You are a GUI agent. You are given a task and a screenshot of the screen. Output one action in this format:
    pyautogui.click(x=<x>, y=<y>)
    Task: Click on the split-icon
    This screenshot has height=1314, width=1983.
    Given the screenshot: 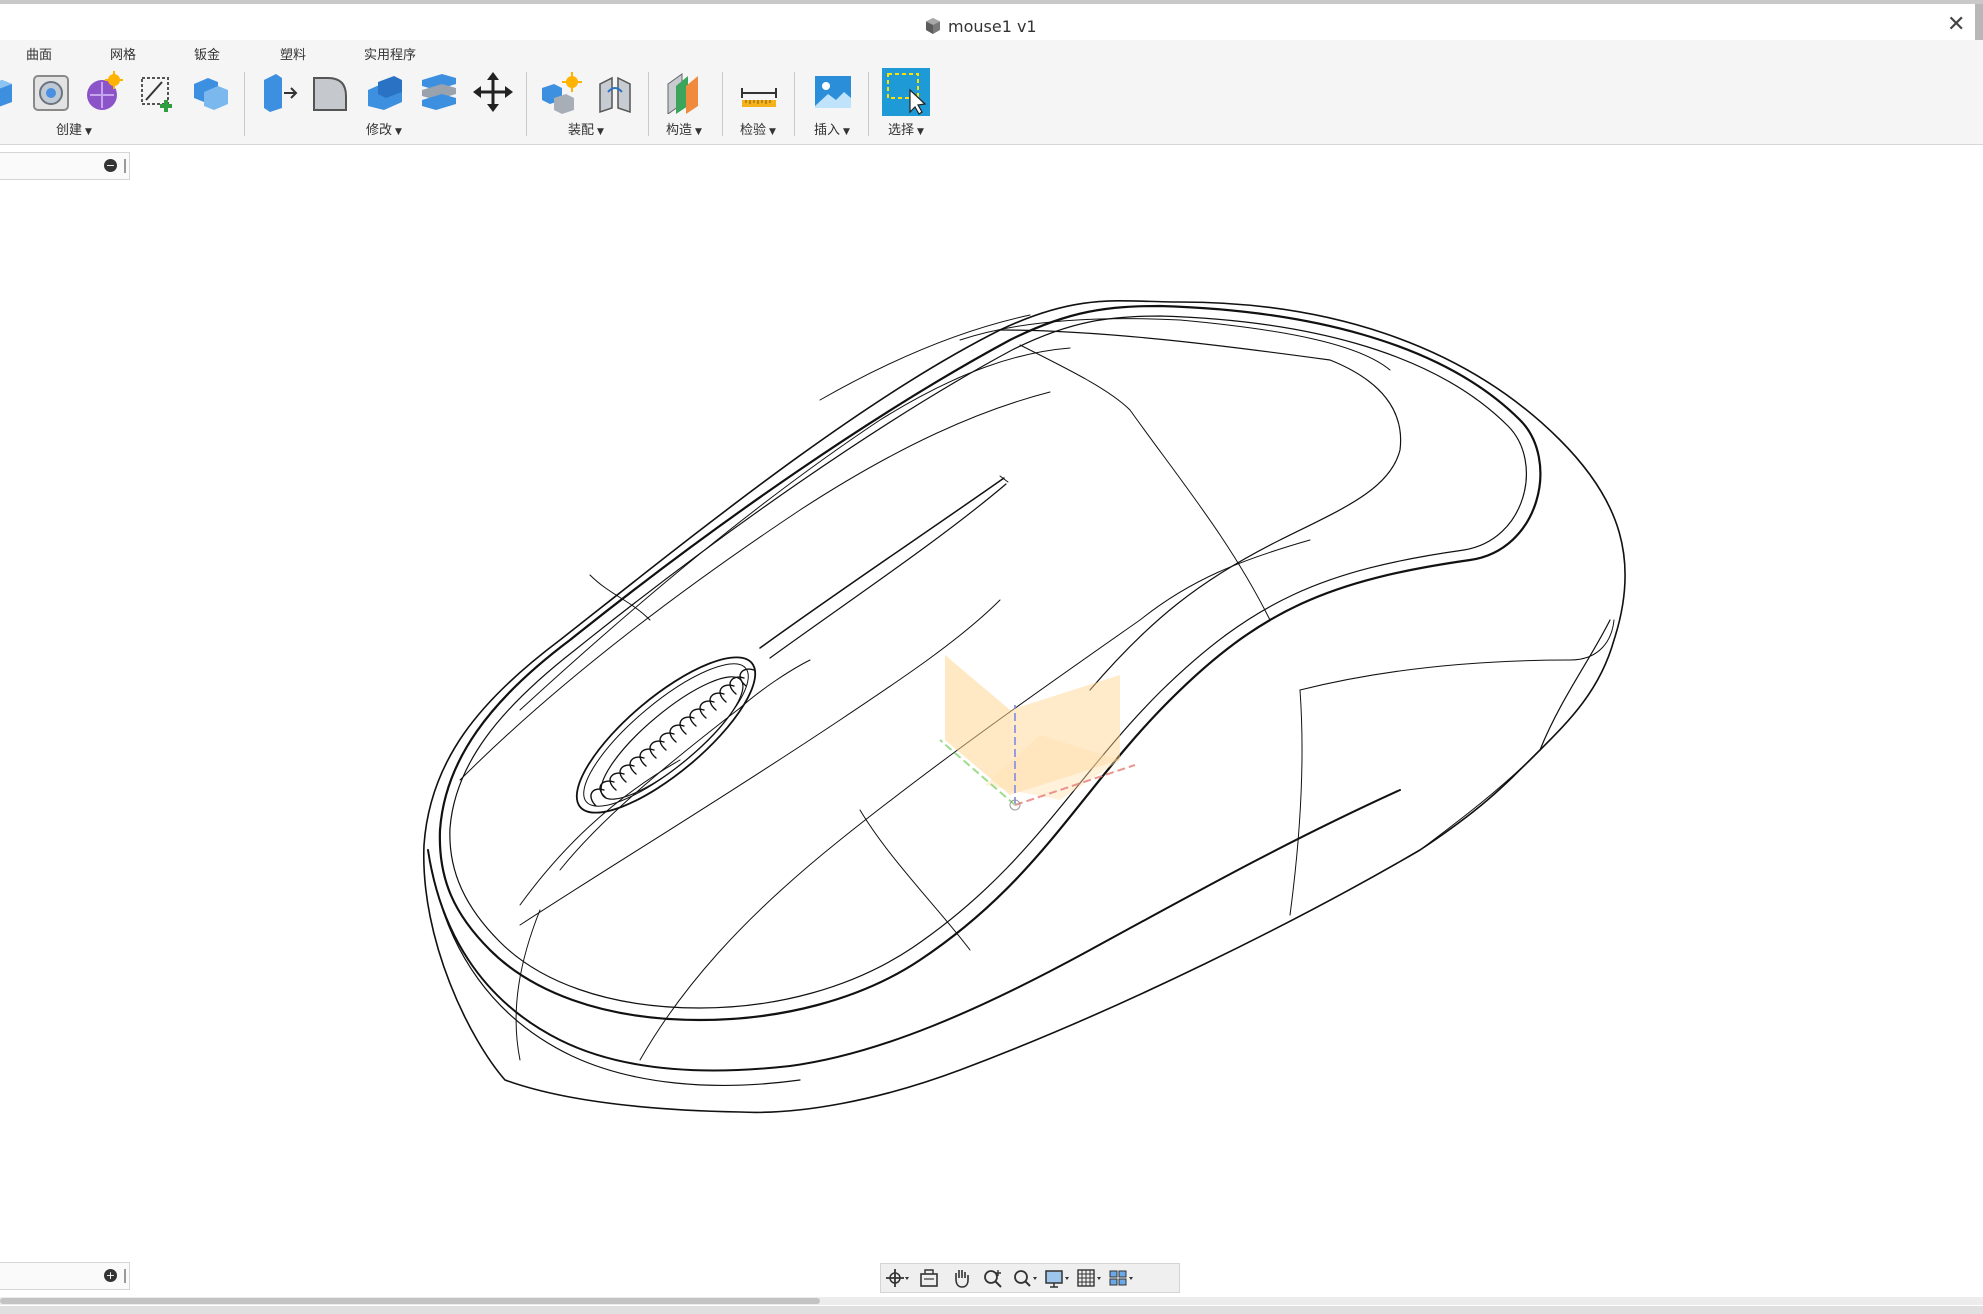 What is the action you would take?
    pyautogui.click(x=439, y=92)
    